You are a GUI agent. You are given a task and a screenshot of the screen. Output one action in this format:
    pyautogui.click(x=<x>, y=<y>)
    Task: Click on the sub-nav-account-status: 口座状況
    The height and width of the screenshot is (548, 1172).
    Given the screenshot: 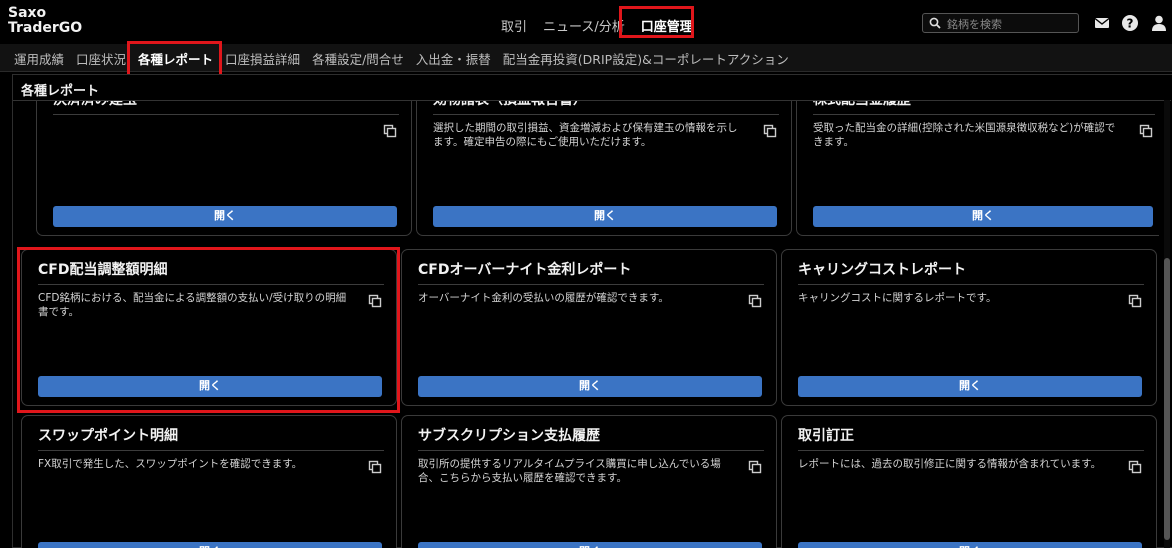 What is the action you would take?
    pyautogui.click(x=101, y=58)
    